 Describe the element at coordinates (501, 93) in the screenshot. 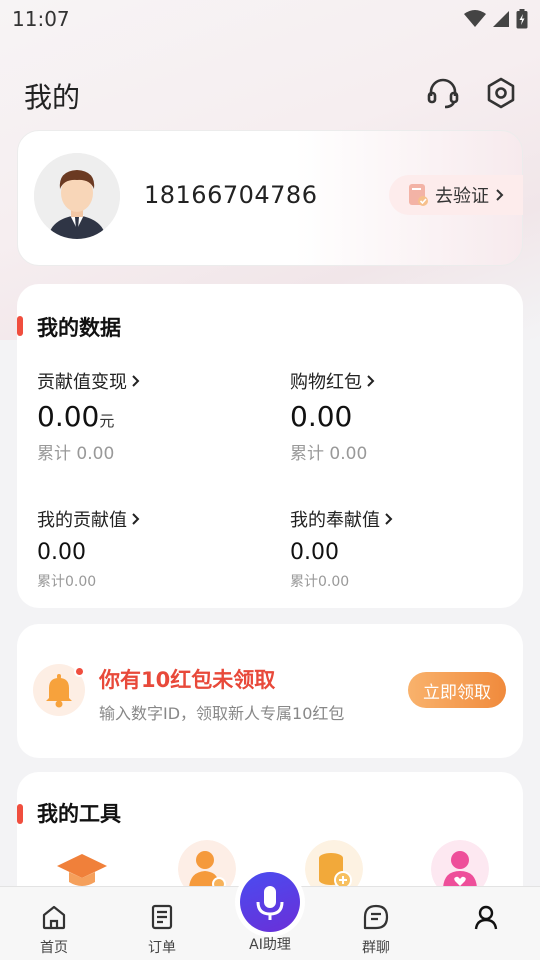

I see `settings-hex-icon` at that location.